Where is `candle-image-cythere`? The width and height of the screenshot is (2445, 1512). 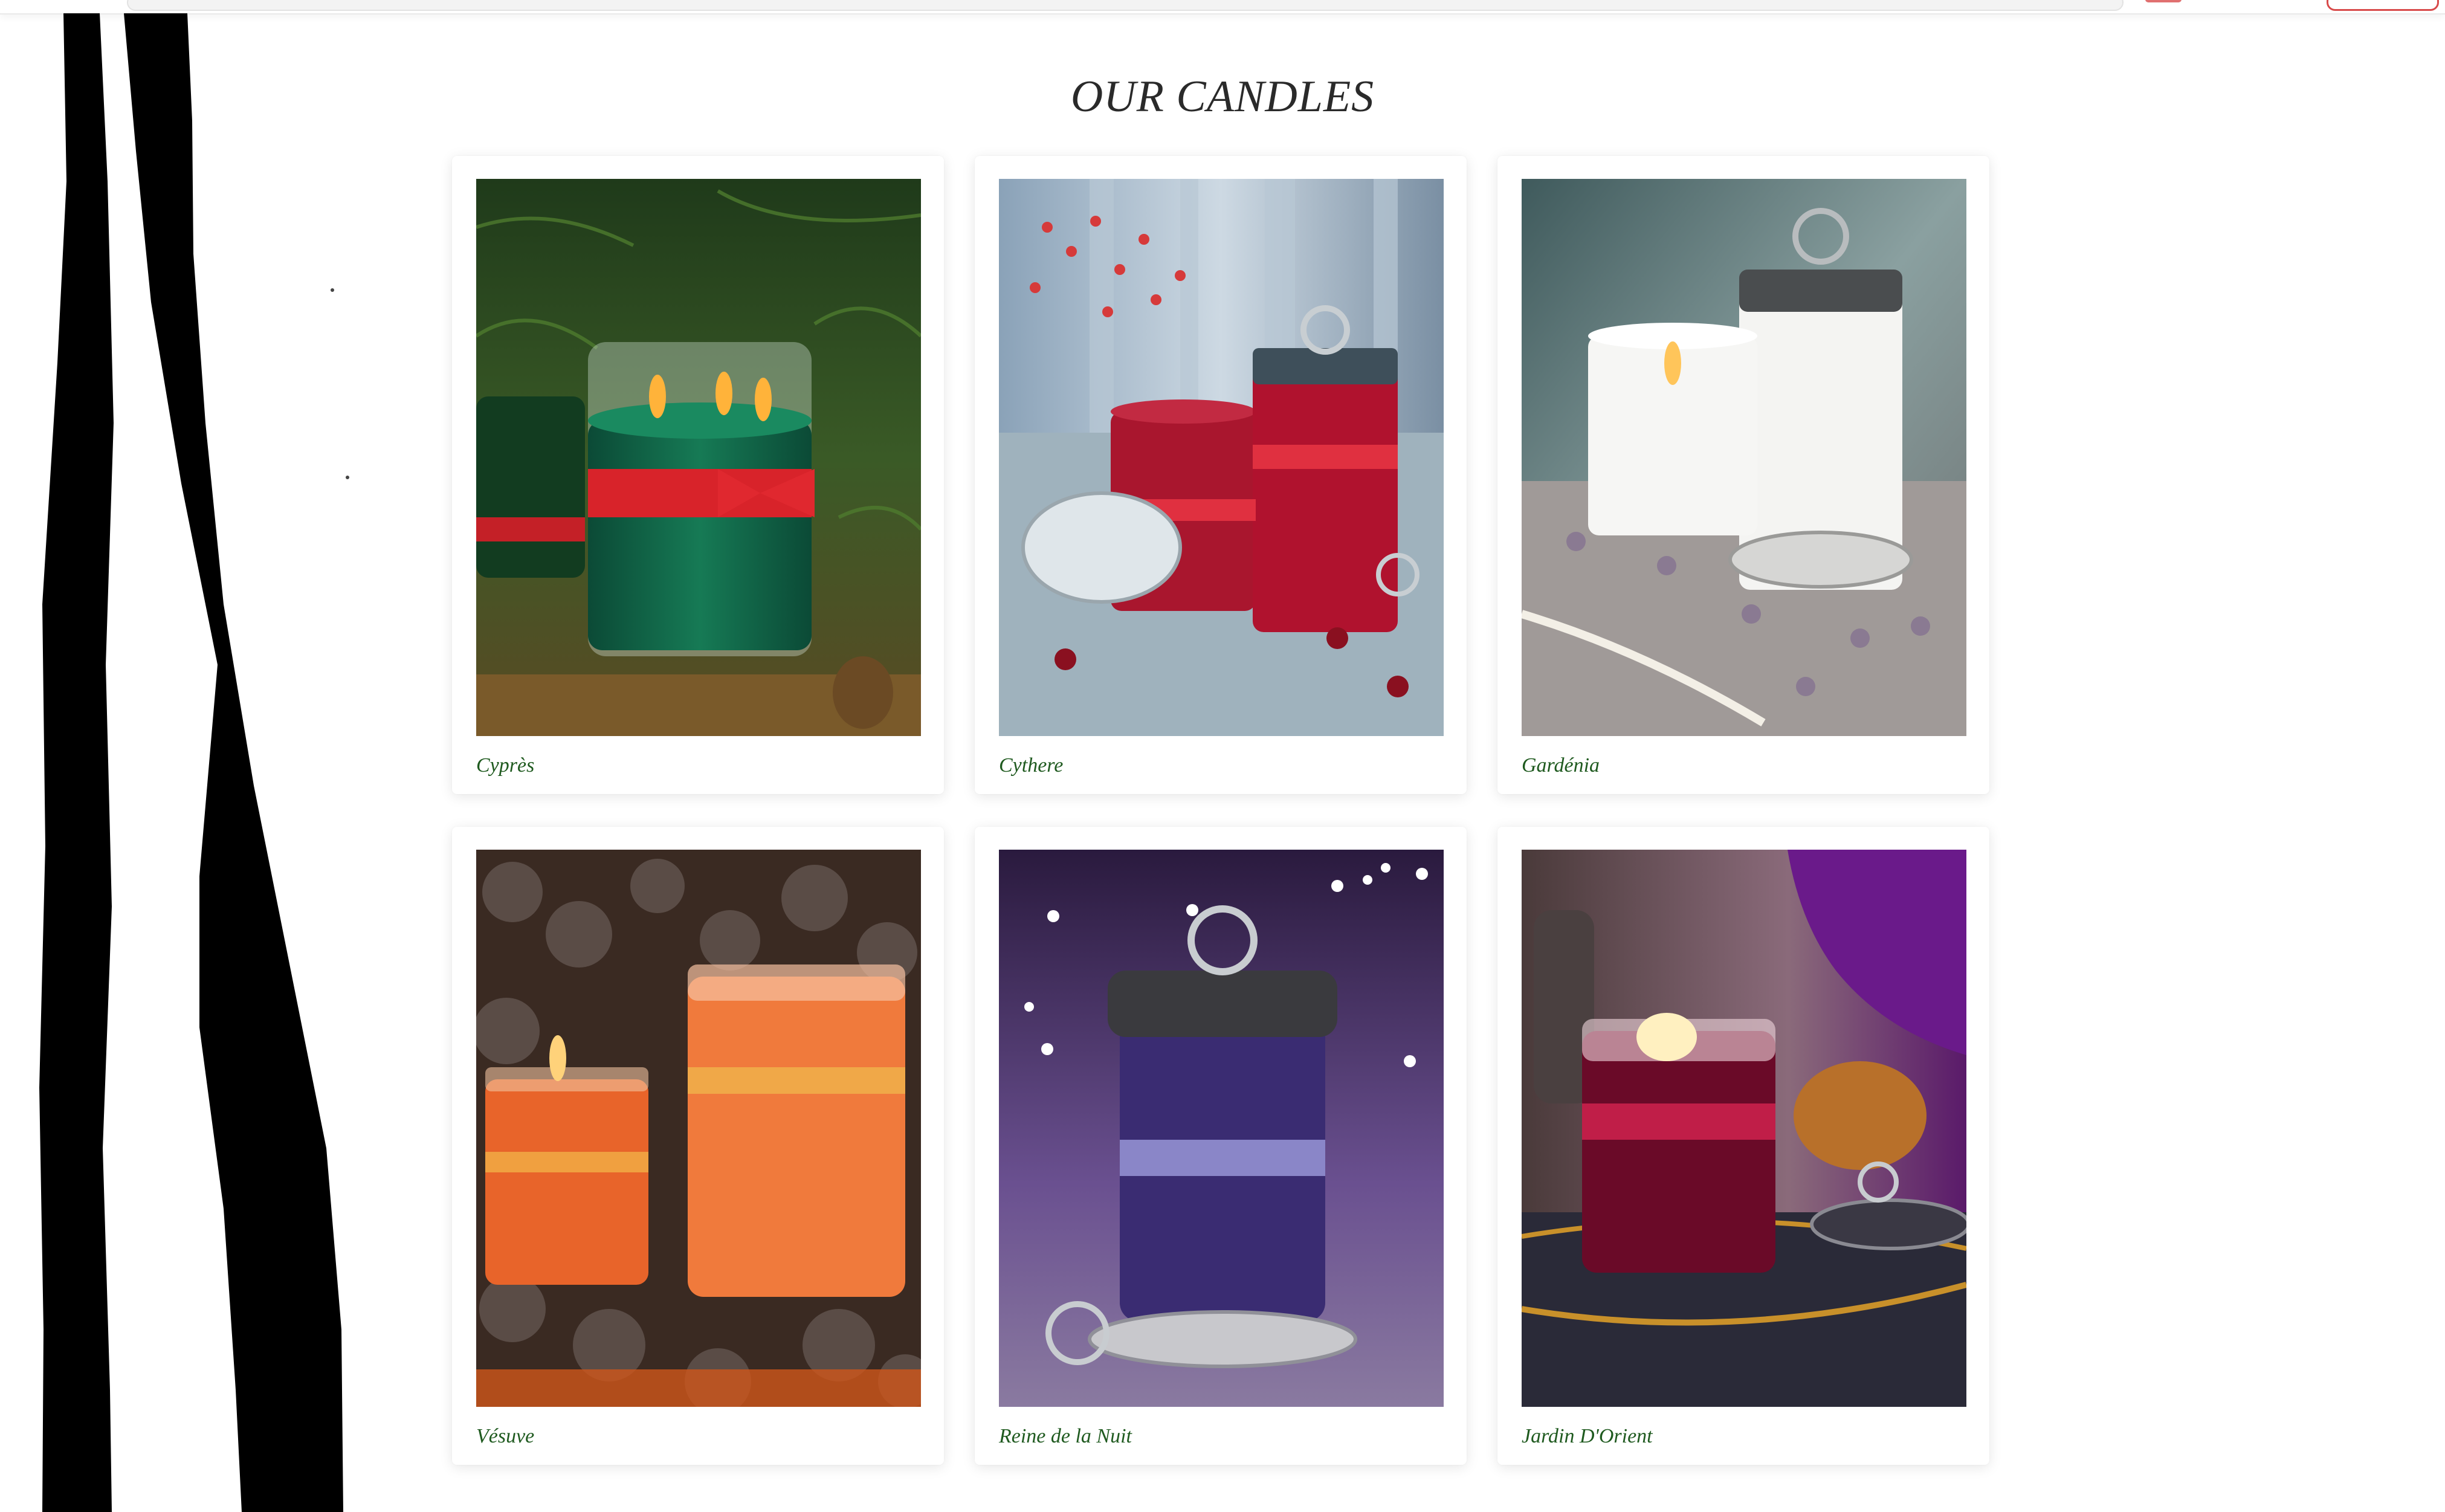 candle-image-cythere is located at coordinates (1221, 457).